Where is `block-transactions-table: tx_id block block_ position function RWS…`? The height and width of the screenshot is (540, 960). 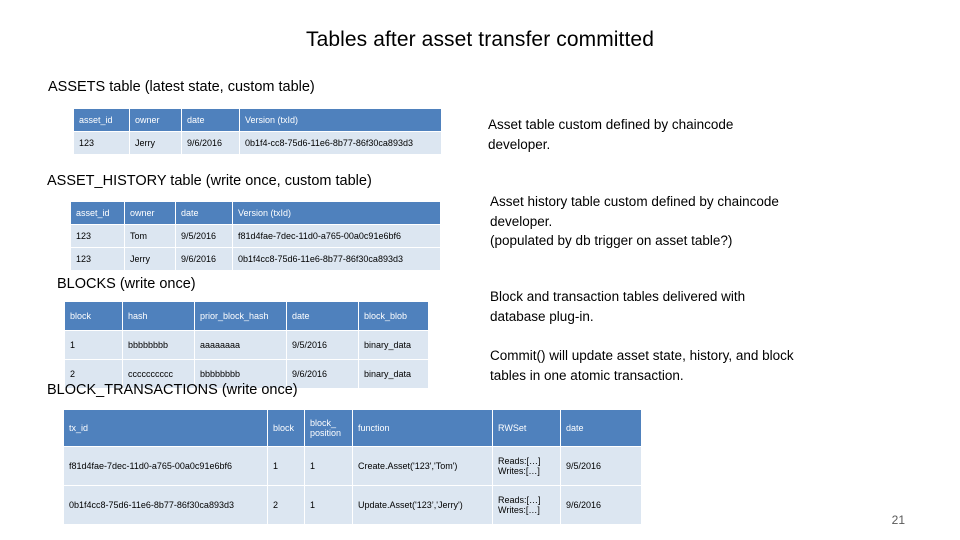
block-transactions-table: tx_id block block_ position function RWS… is located at coordinates (352, 467).